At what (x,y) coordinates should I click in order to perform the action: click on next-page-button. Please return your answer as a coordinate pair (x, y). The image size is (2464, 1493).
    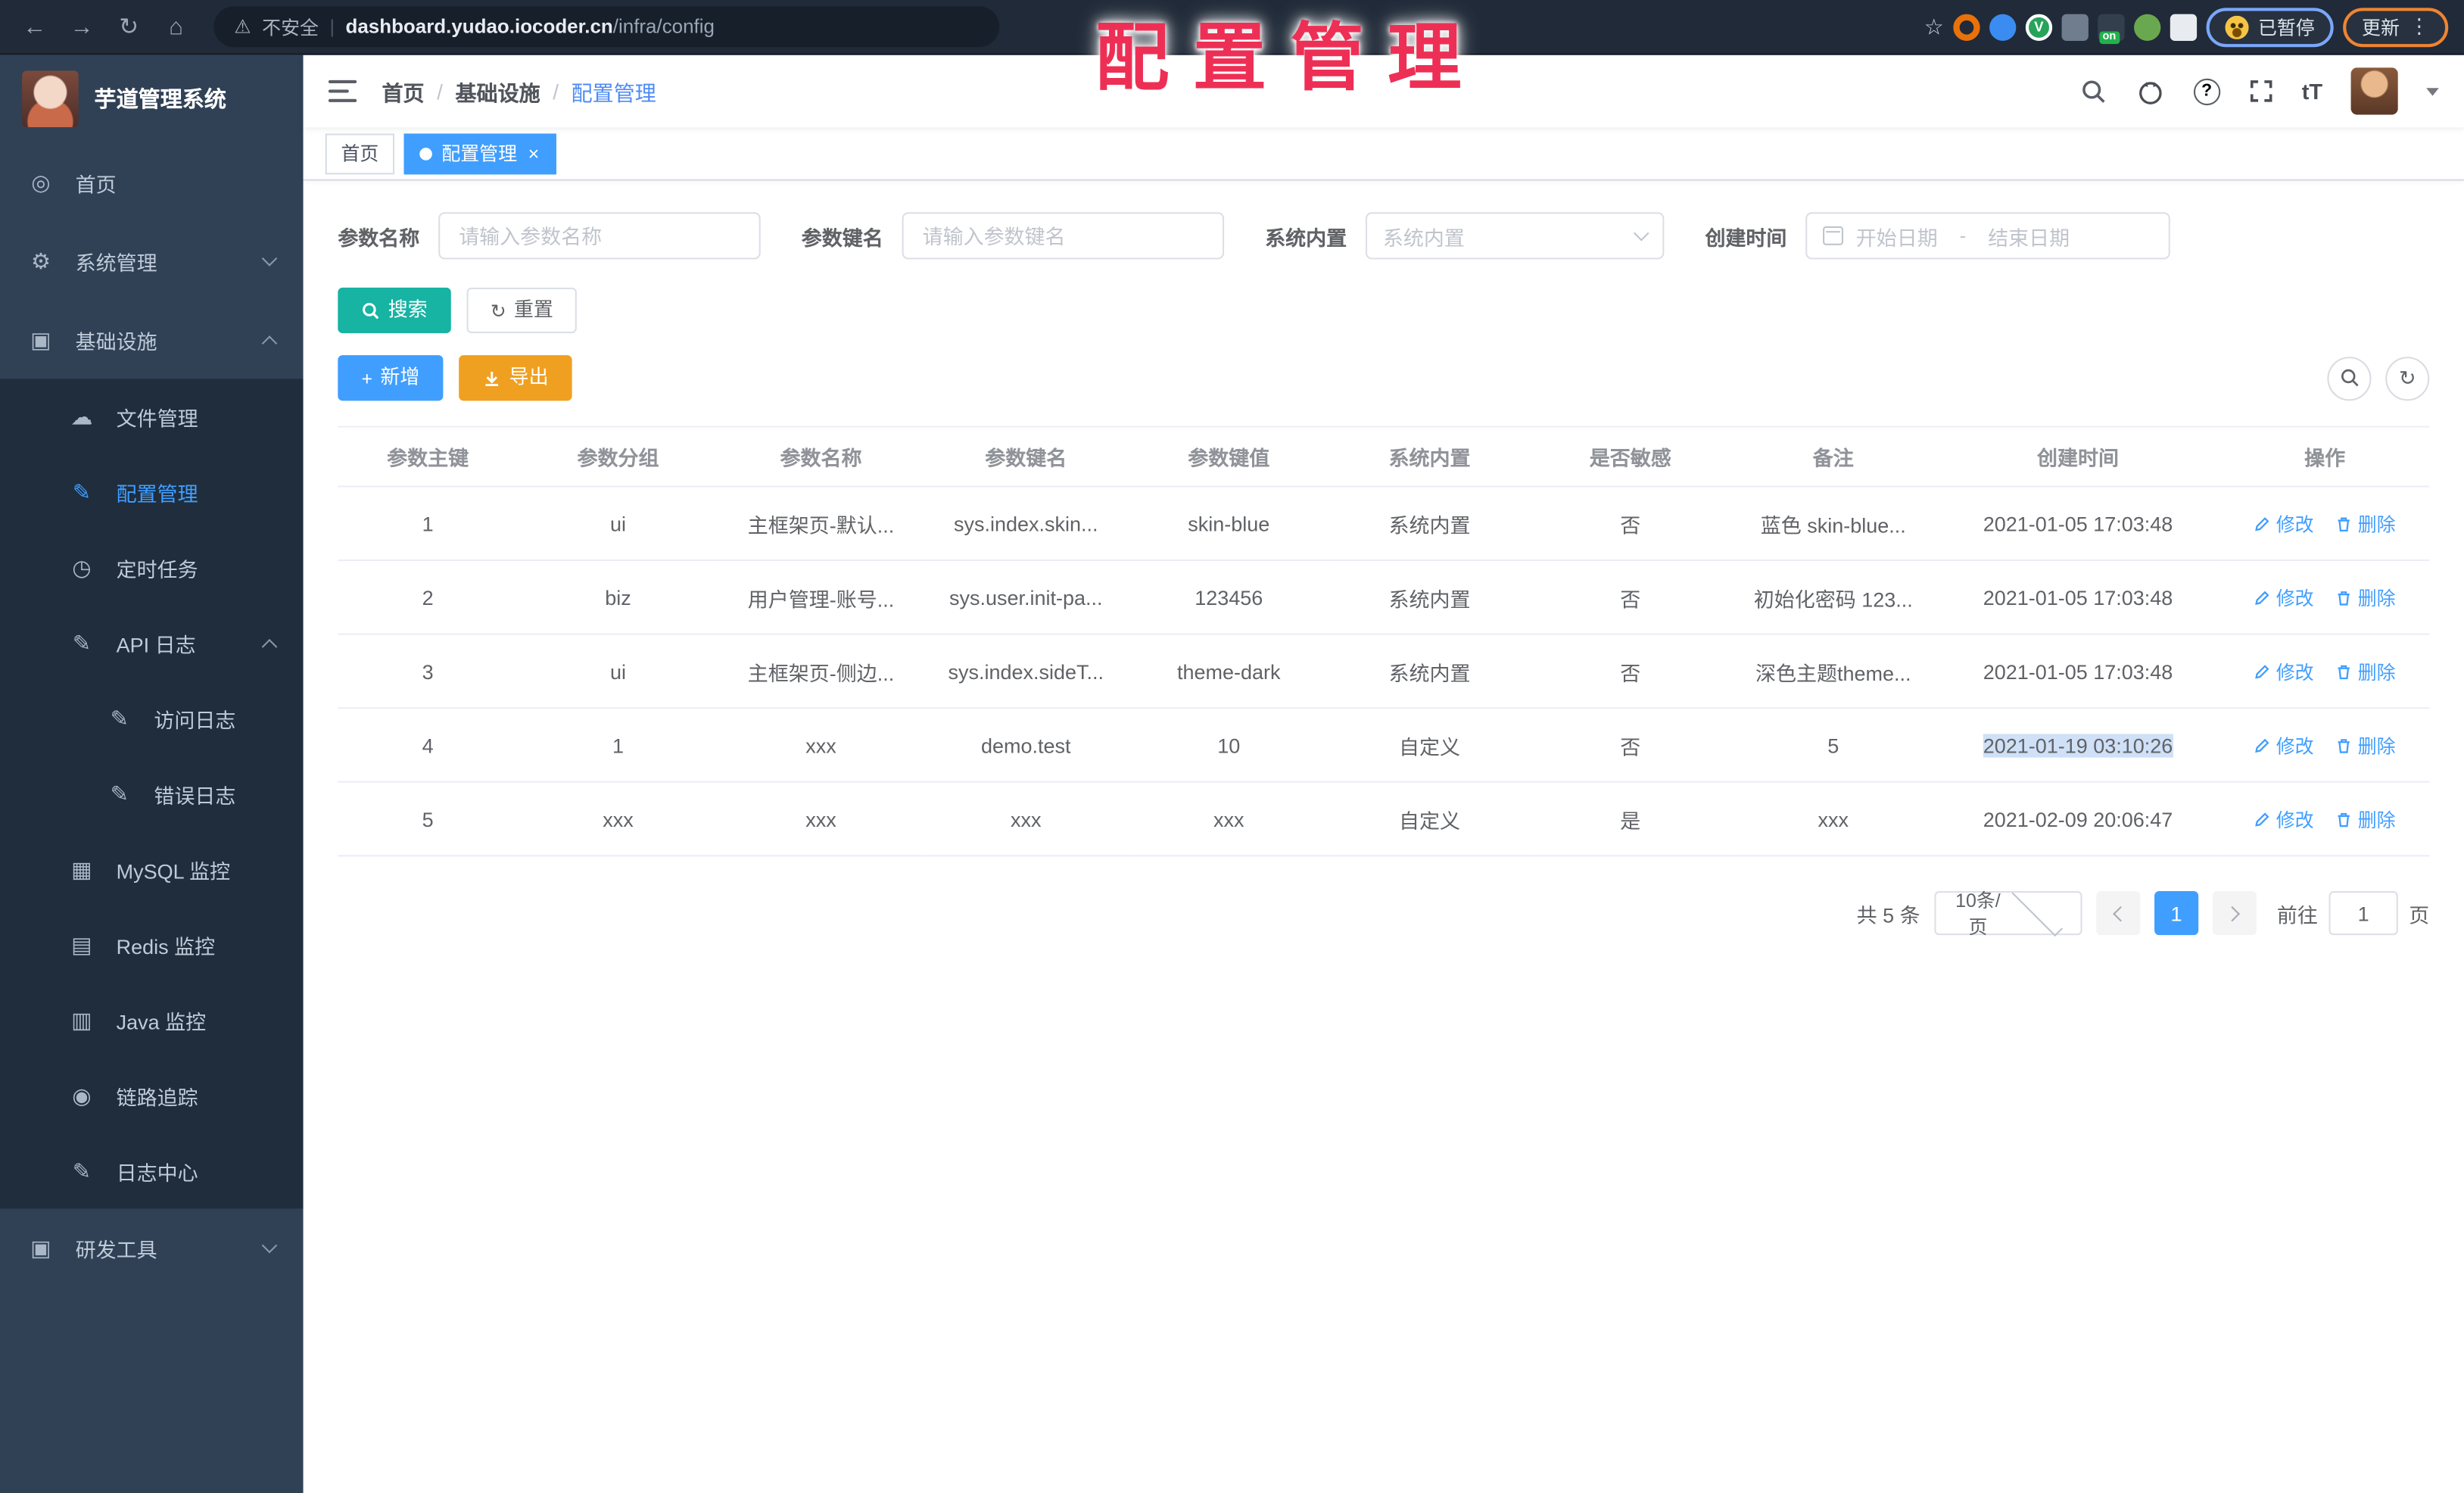
    Looking at the image, I should click on (2234, 913).